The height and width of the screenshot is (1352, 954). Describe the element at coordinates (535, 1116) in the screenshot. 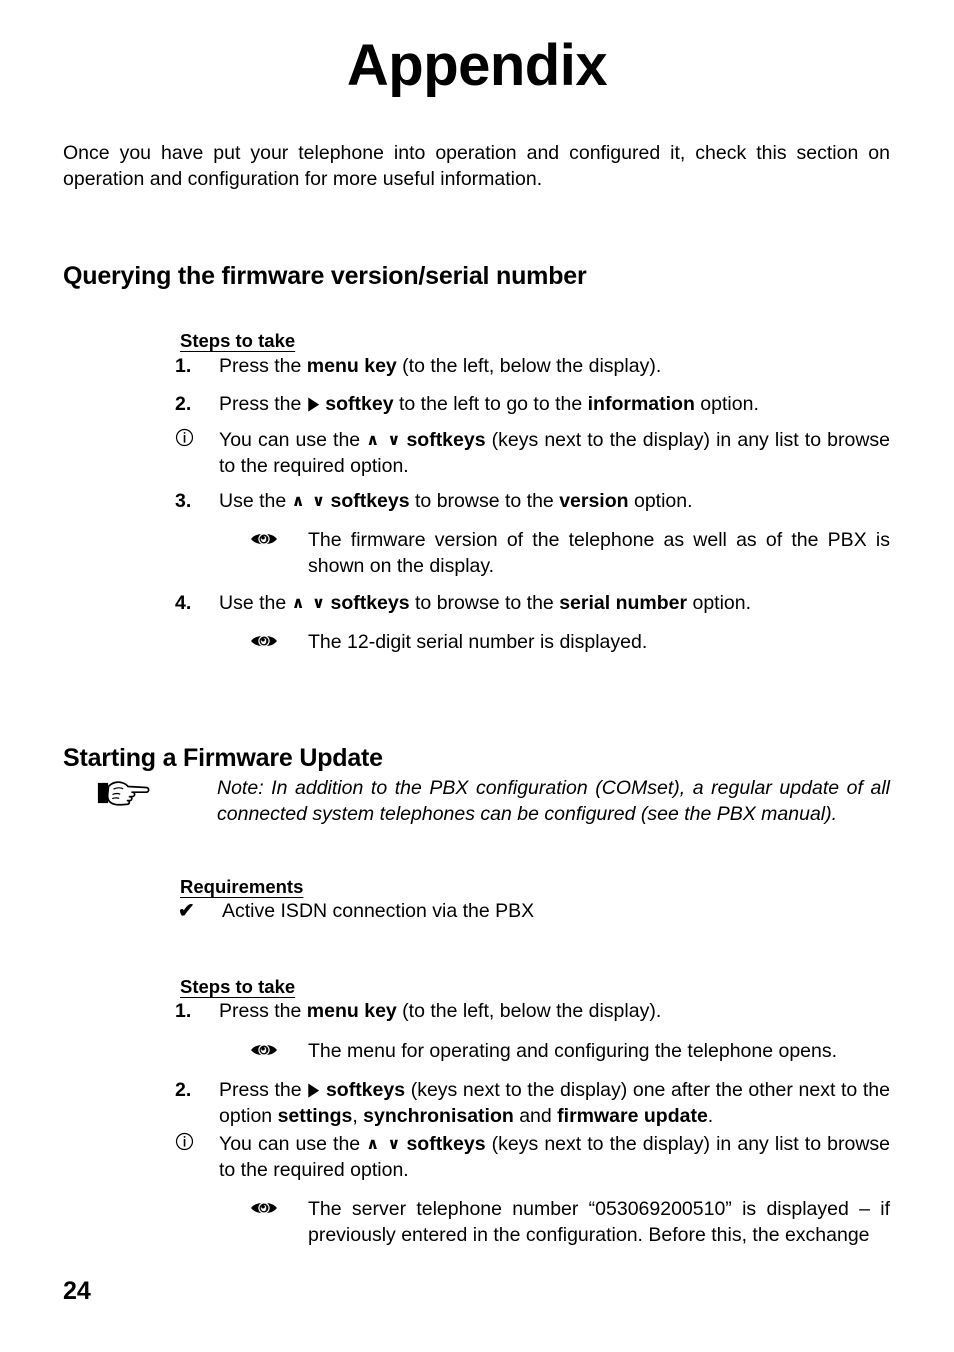

I see `step-text-part: and` at that location.